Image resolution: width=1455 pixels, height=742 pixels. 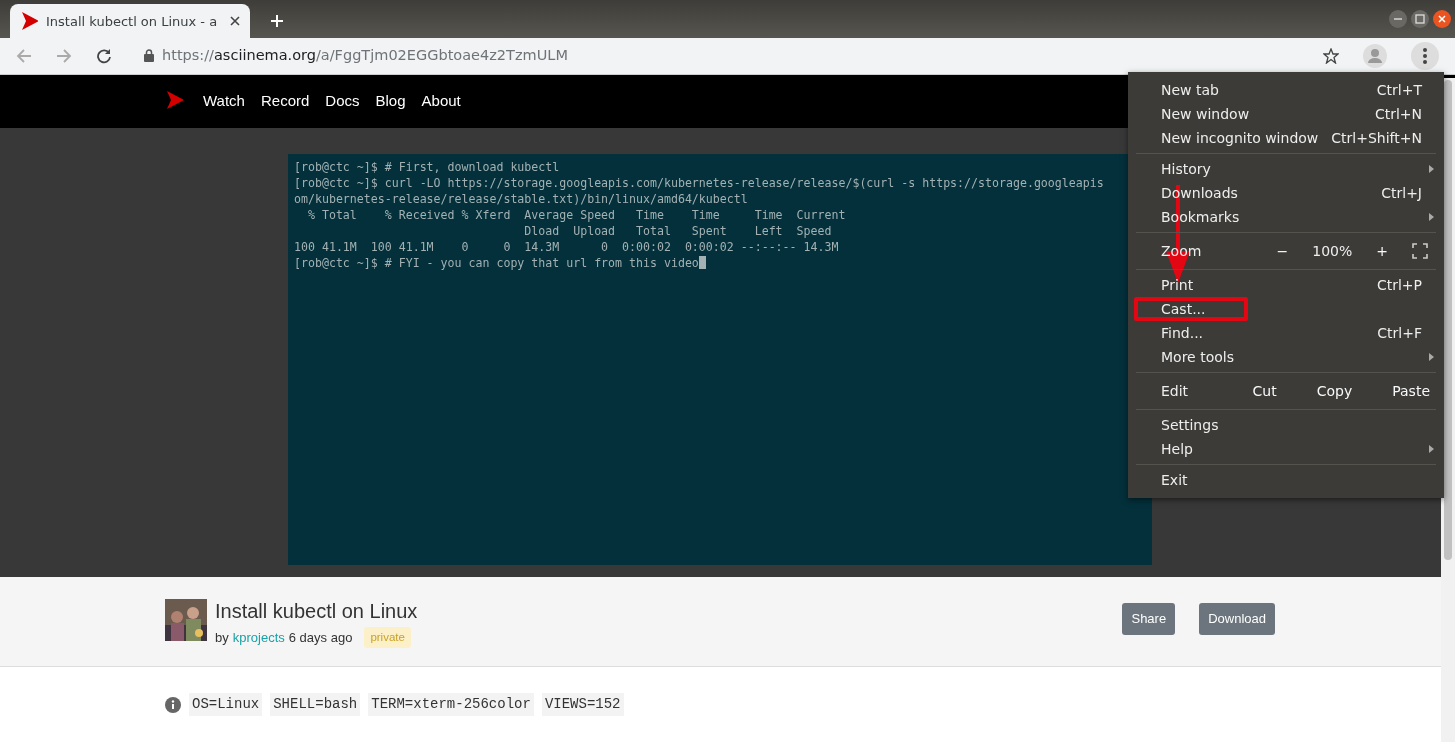 What do you see at coordinates (451, 704) in the screenshot?
I see `metadata-tag: TERM=xterm-256color` at bounding box center [451, 704].